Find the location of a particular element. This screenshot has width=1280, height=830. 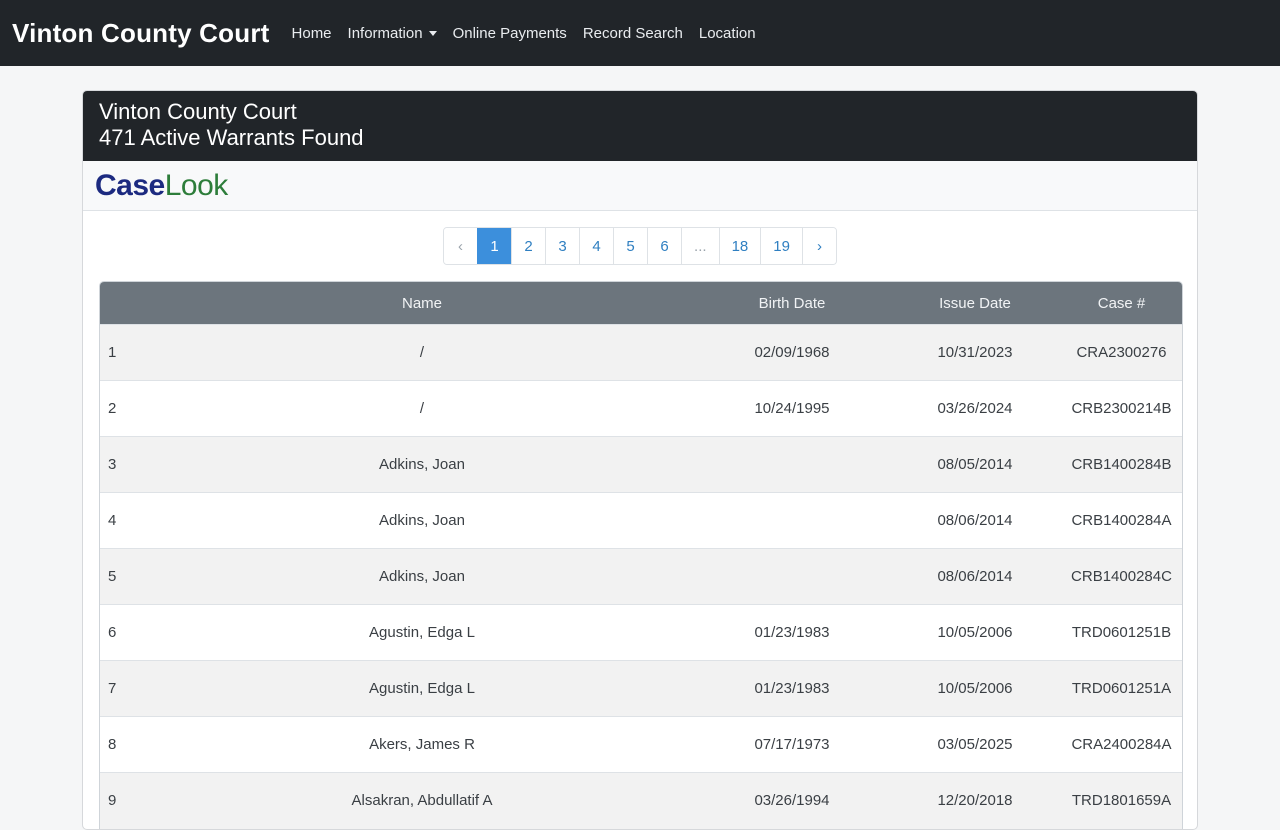

cell-index: 3 is located at coordinates (124, 464).